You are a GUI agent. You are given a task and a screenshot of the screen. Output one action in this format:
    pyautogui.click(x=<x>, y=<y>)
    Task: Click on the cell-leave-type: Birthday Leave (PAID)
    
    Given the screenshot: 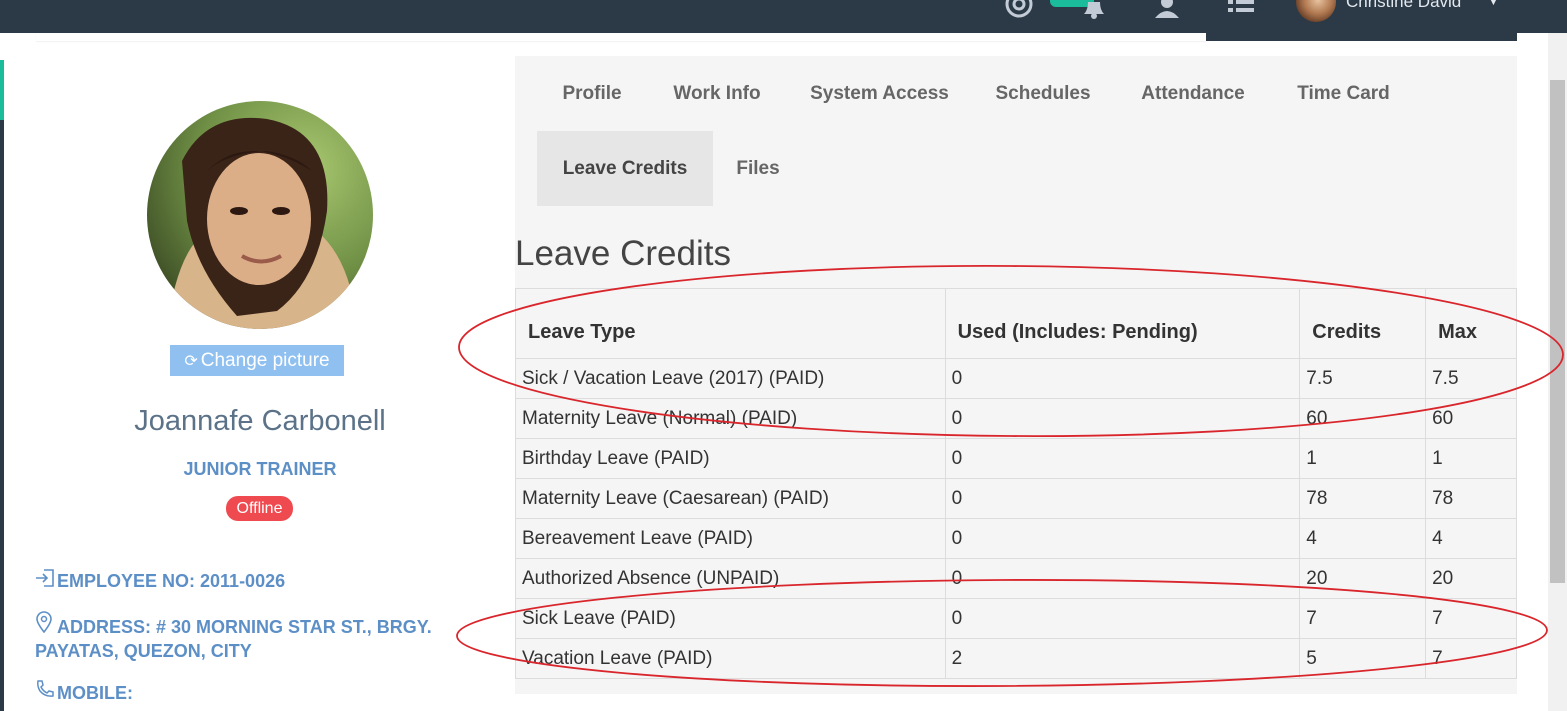 What is the action you would take?
    pyautogui.click(x=730, y=458)
    